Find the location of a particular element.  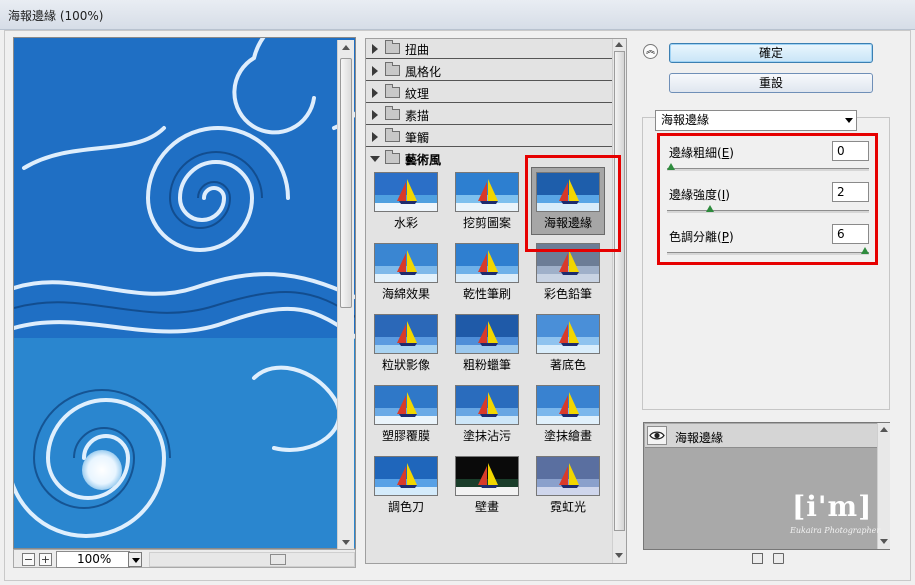

category-distort: 扭曲 is located at coordinates (489, 49).